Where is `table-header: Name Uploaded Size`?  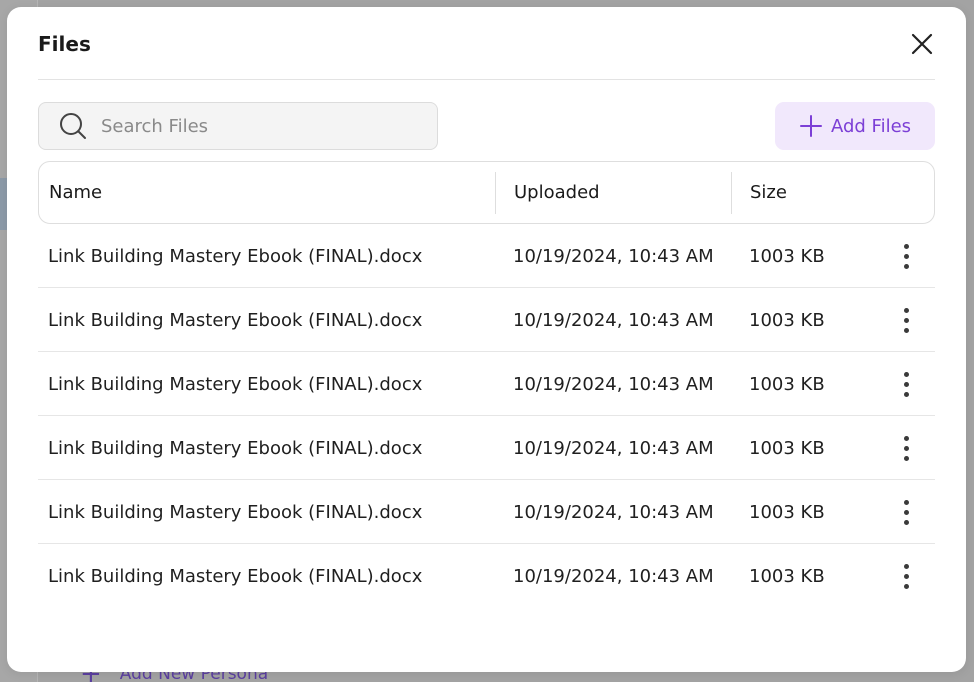
table-header: Name Uploaded Size is located at coordinates (486, 192).